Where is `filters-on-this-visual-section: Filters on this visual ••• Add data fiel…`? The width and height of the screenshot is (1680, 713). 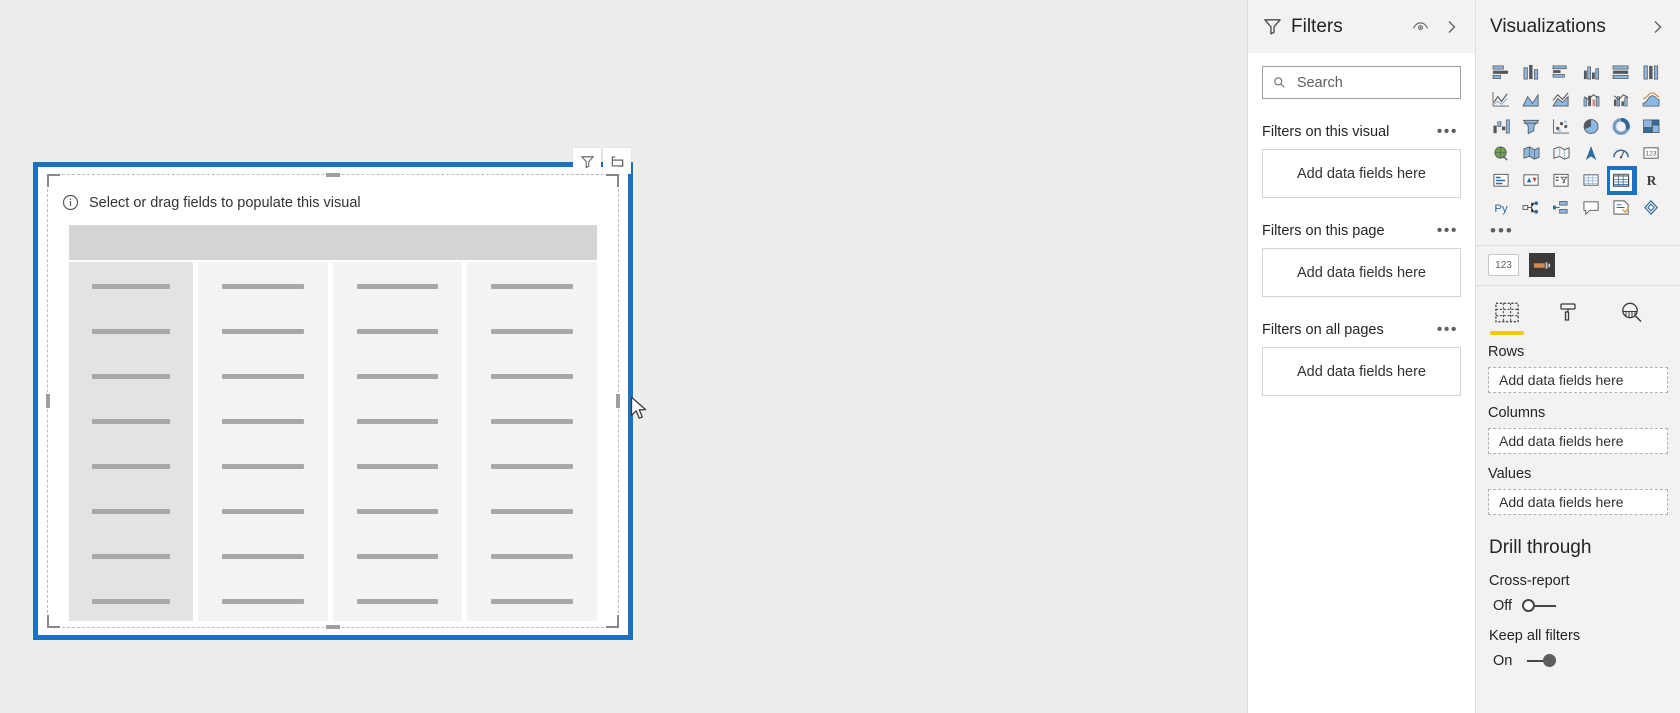
filters-on-this-visual-section: Filters on this visual ••• Add data fiel… is located at coordinates (1361, 161).